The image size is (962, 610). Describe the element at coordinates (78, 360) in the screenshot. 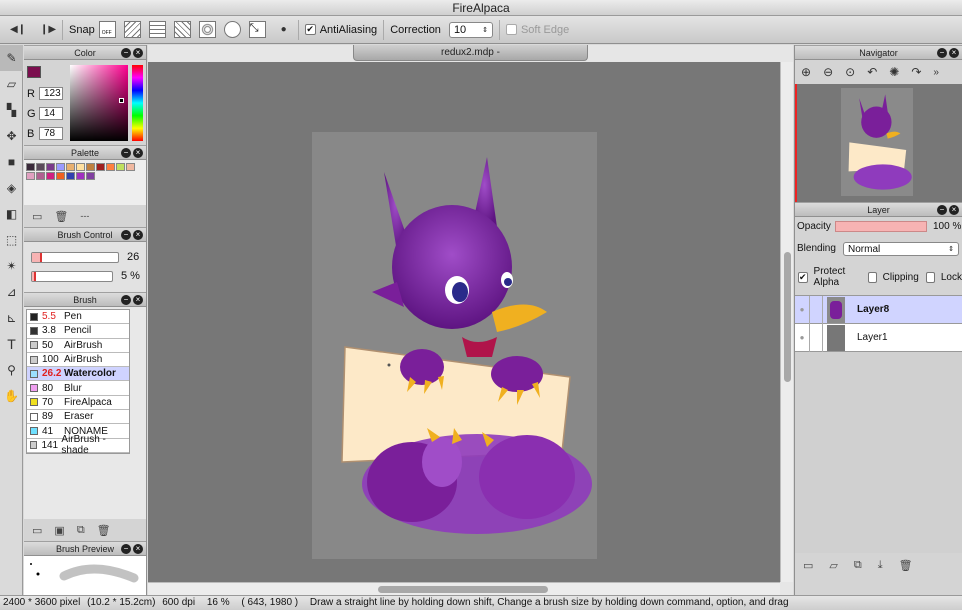

I see `brush-item: 100 AirBrush` at that location.